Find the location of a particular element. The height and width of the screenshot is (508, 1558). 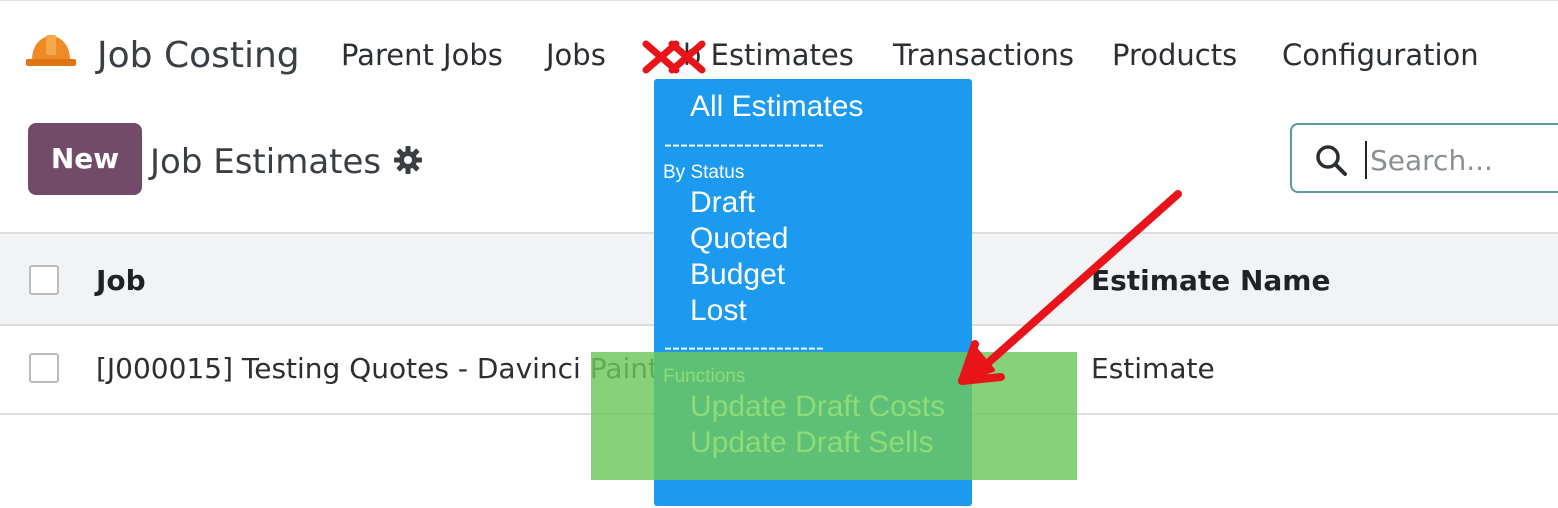

nav-transactions: Transactions is located at coordinates (983, 55).